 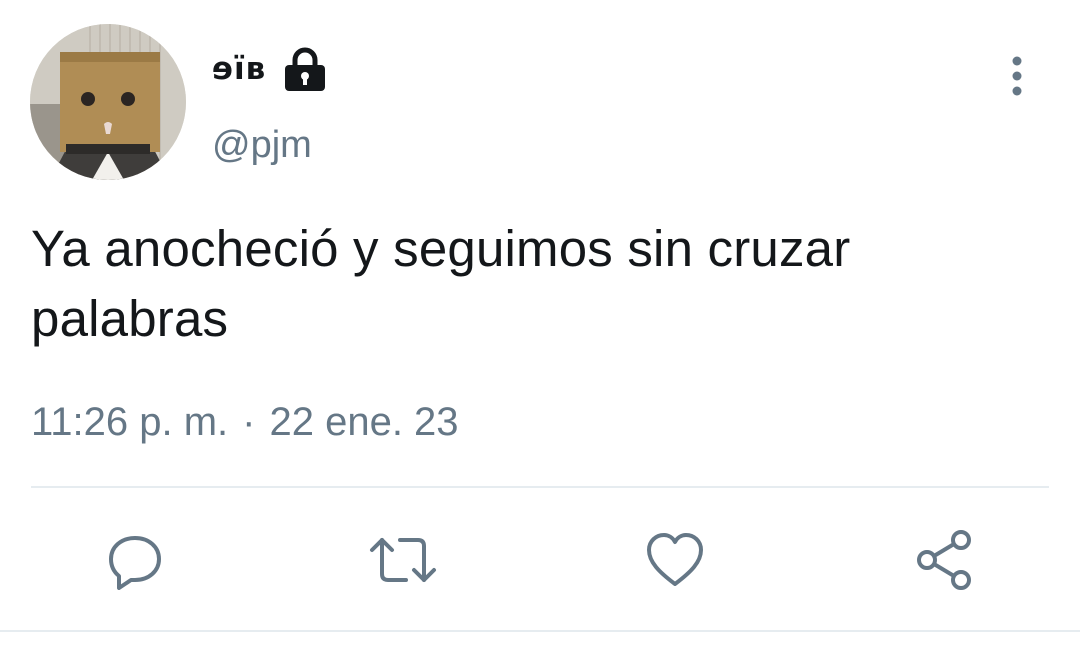 What do you see at coordinates (364, 422) in the screenshot?
I see `tweet-date: 22 ene. 23` at bounding box center [364, 422].